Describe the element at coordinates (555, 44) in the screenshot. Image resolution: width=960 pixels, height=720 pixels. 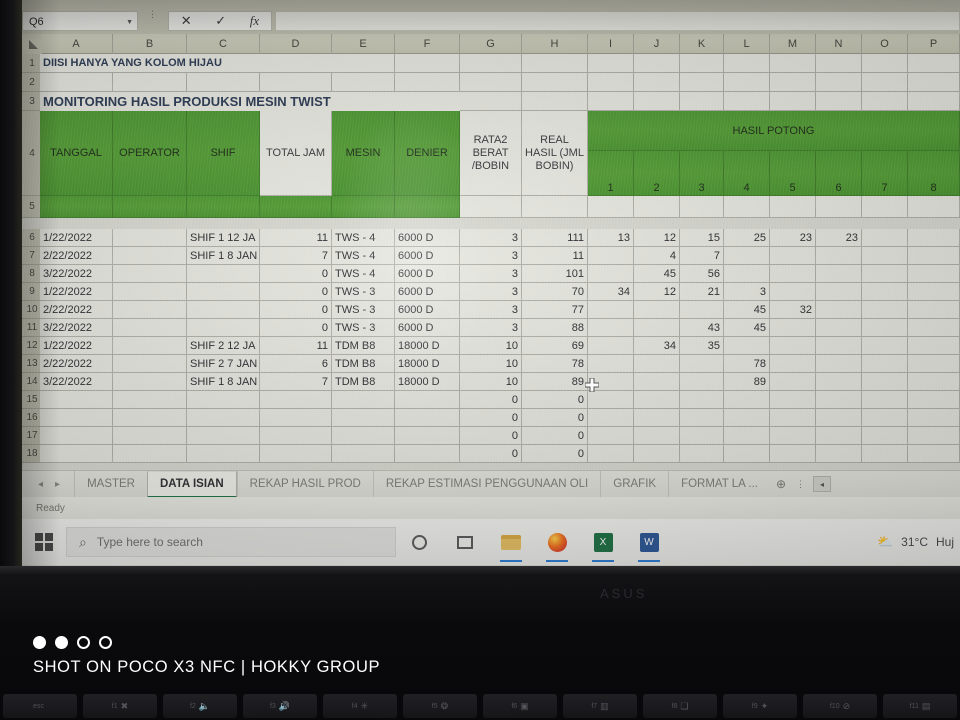
I see `column-header-h: H` at that location.